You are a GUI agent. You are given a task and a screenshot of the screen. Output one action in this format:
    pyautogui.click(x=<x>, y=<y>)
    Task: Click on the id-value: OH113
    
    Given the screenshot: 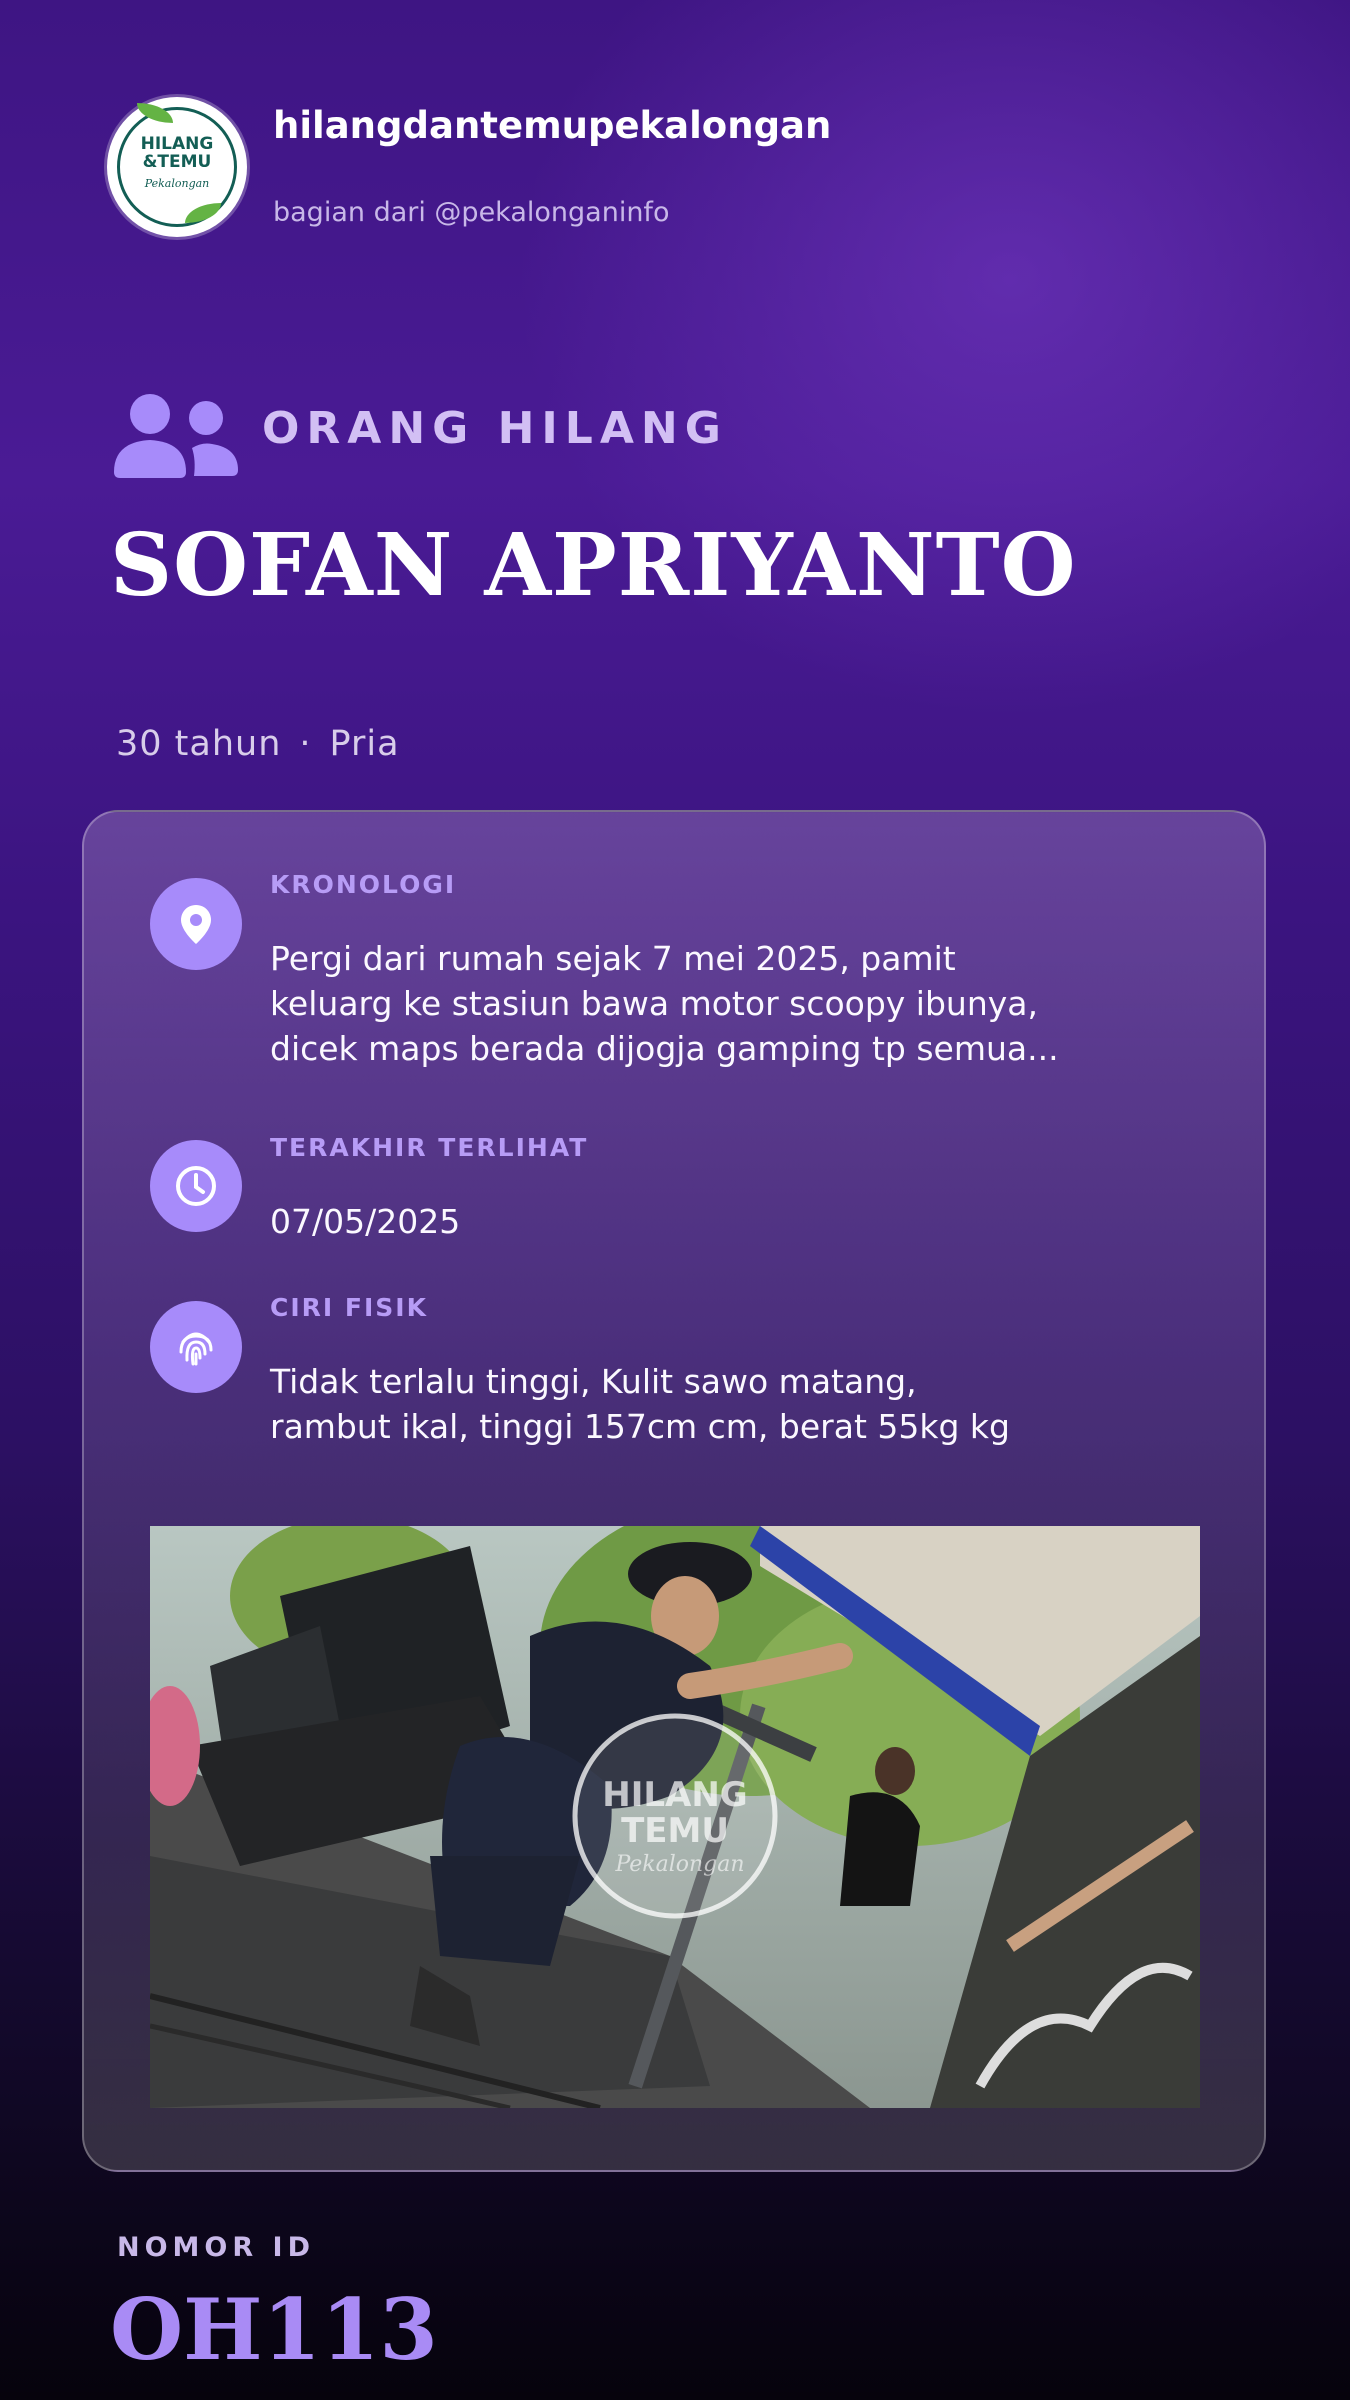 What is the action you would take?
    pyautogui.click(x=274, y=2329)
    